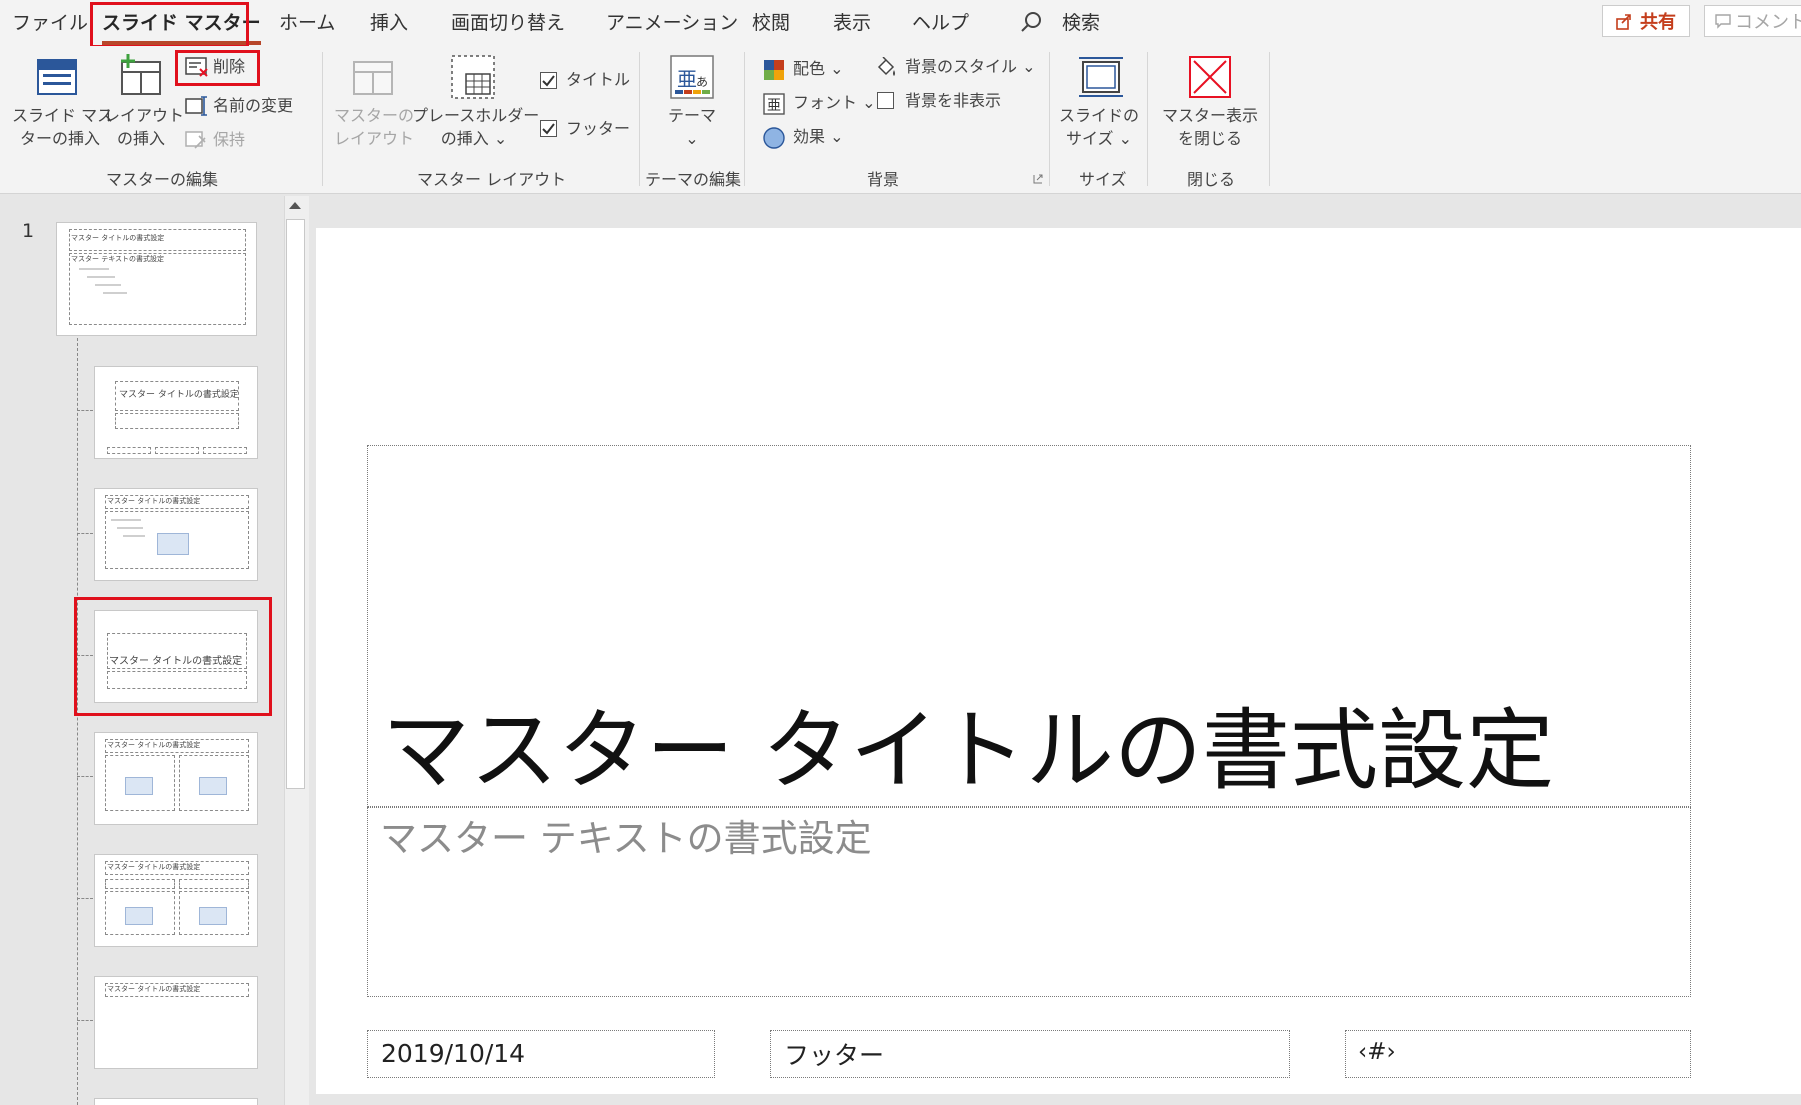 This screenshot has height=1105, width=1801. What do you see at coordinates (626, 835) in the screenshot?
I see `slide-subtitle-text: マスター テキストの書式設定` at bounding box center [626, 835].